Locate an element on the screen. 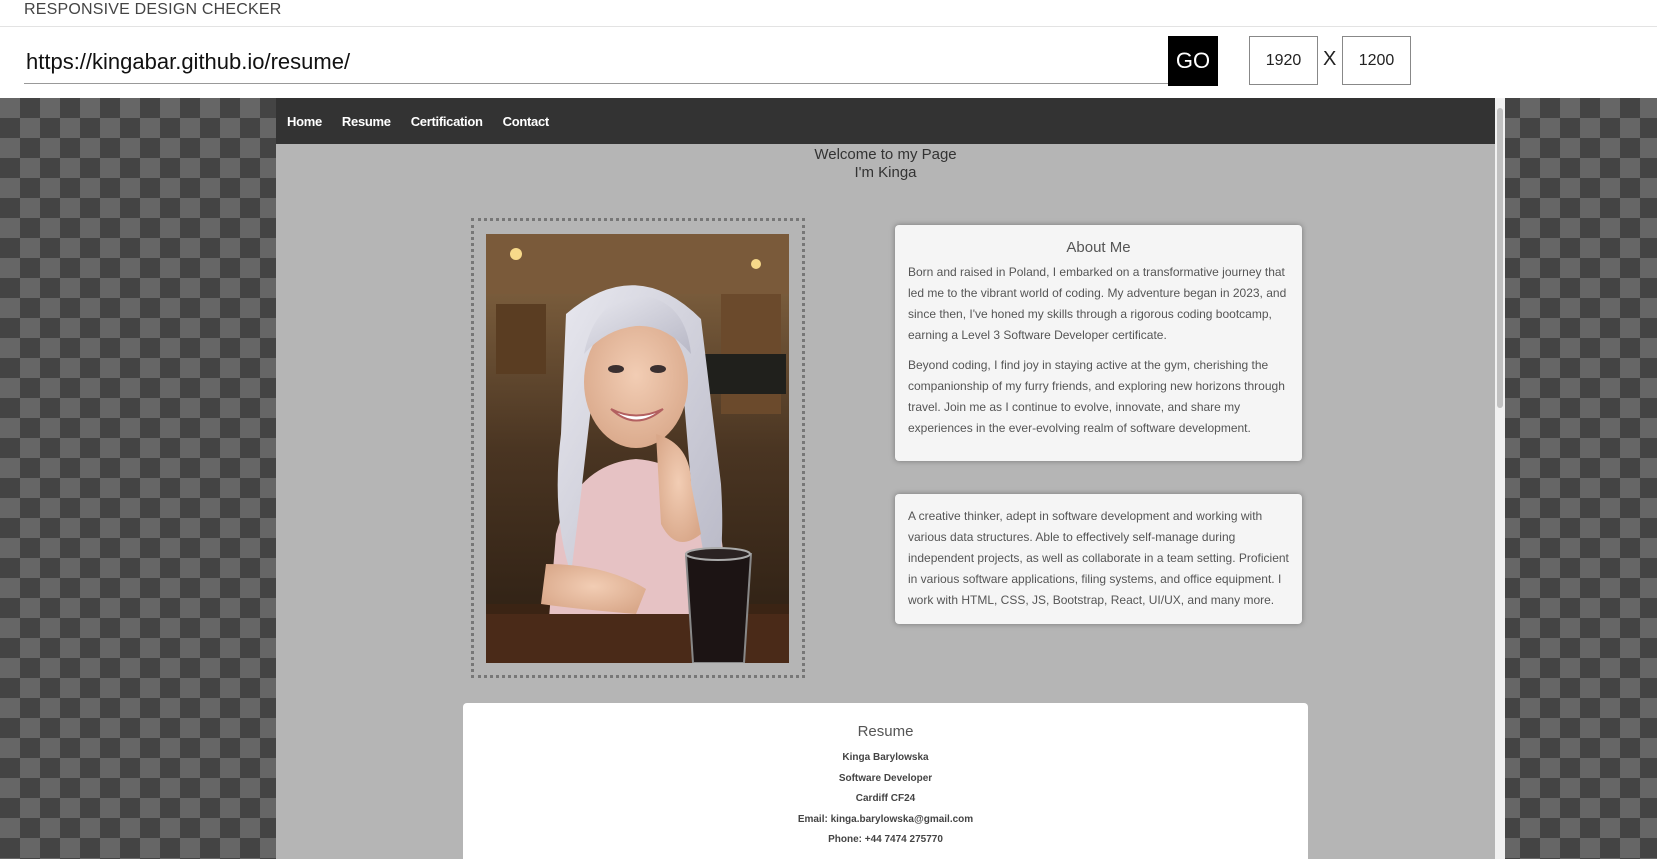  profile-photo-frame is located at coordinates (638, 448).